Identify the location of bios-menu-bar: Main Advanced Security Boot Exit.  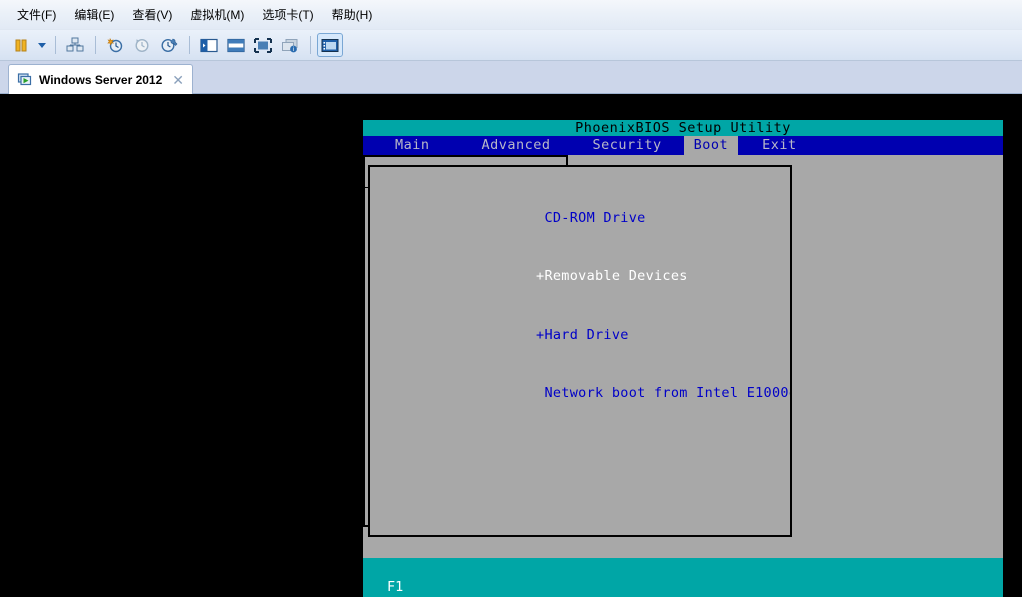
(683, 145).